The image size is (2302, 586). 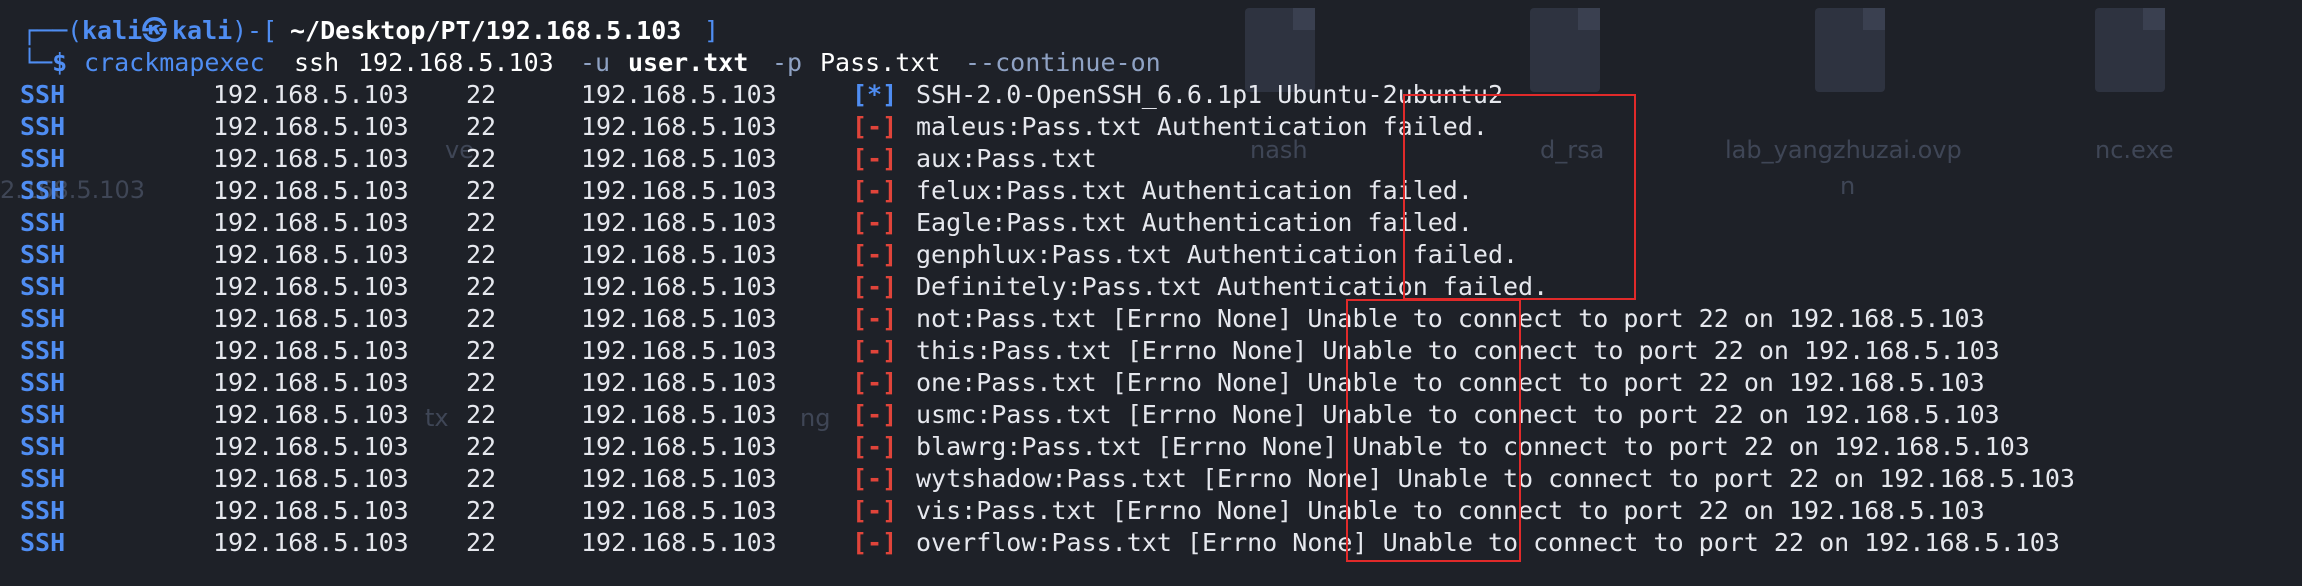 What do you see at coordinates (1006, 158) in the screenshot?
I see `result-message: aux:Pass.txt` at bounding box center [1006, 158].